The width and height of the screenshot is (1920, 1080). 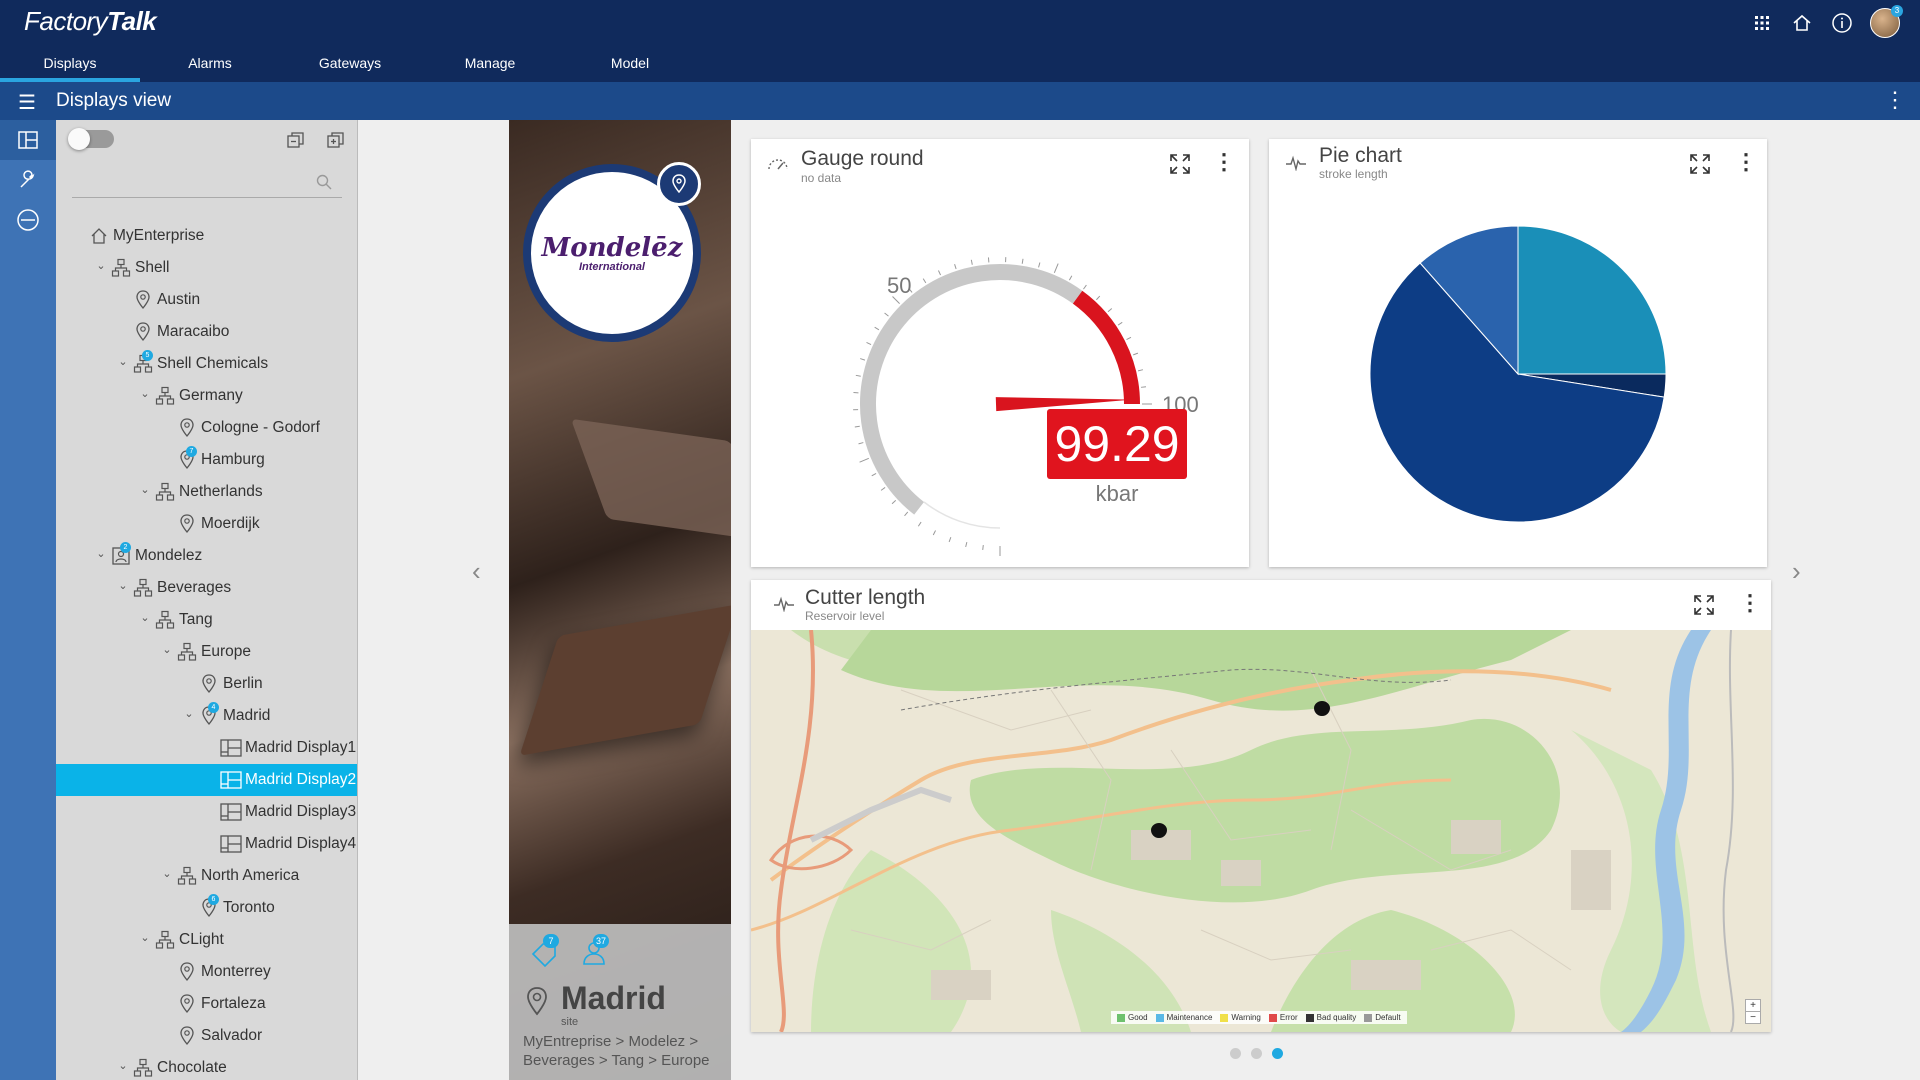 I want to click on link-circle-icon, so click(x=28, y=220).